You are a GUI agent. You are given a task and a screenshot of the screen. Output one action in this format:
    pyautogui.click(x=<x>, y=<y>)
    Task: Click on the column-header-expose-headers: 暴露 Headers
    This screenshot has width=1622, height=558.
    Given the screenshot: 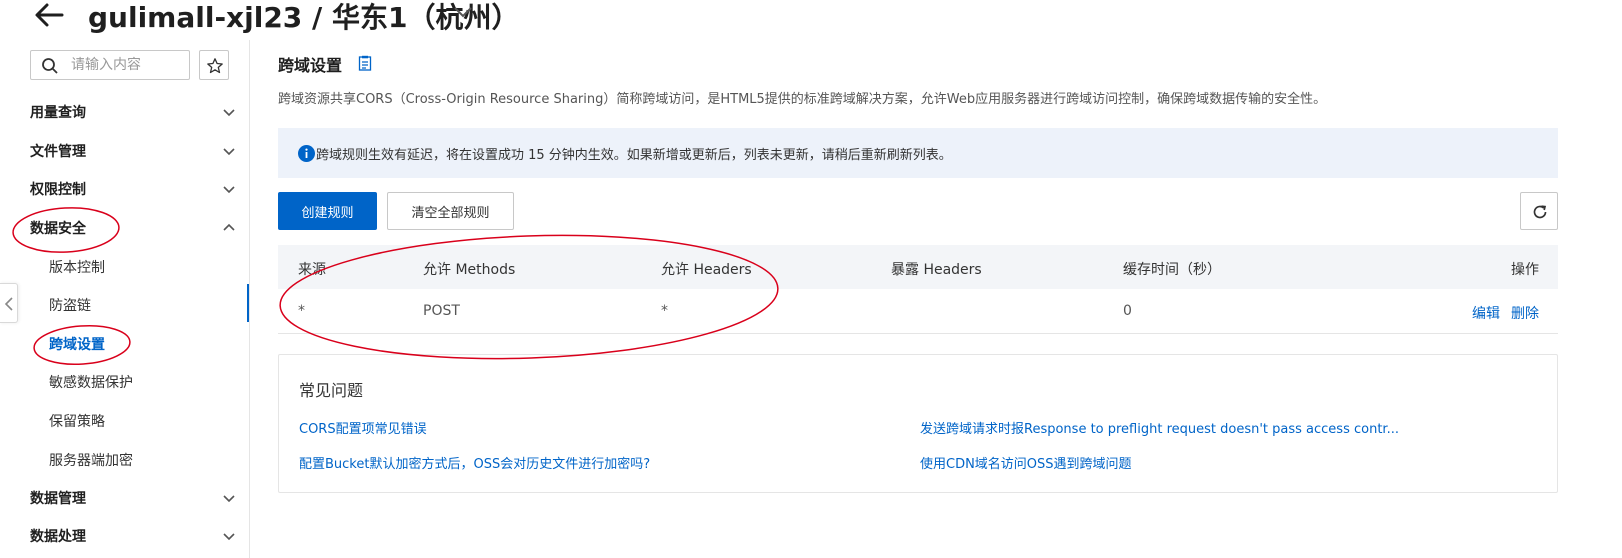 What is the action you would take?
    pyautogui.click(x=936, y=270)
    